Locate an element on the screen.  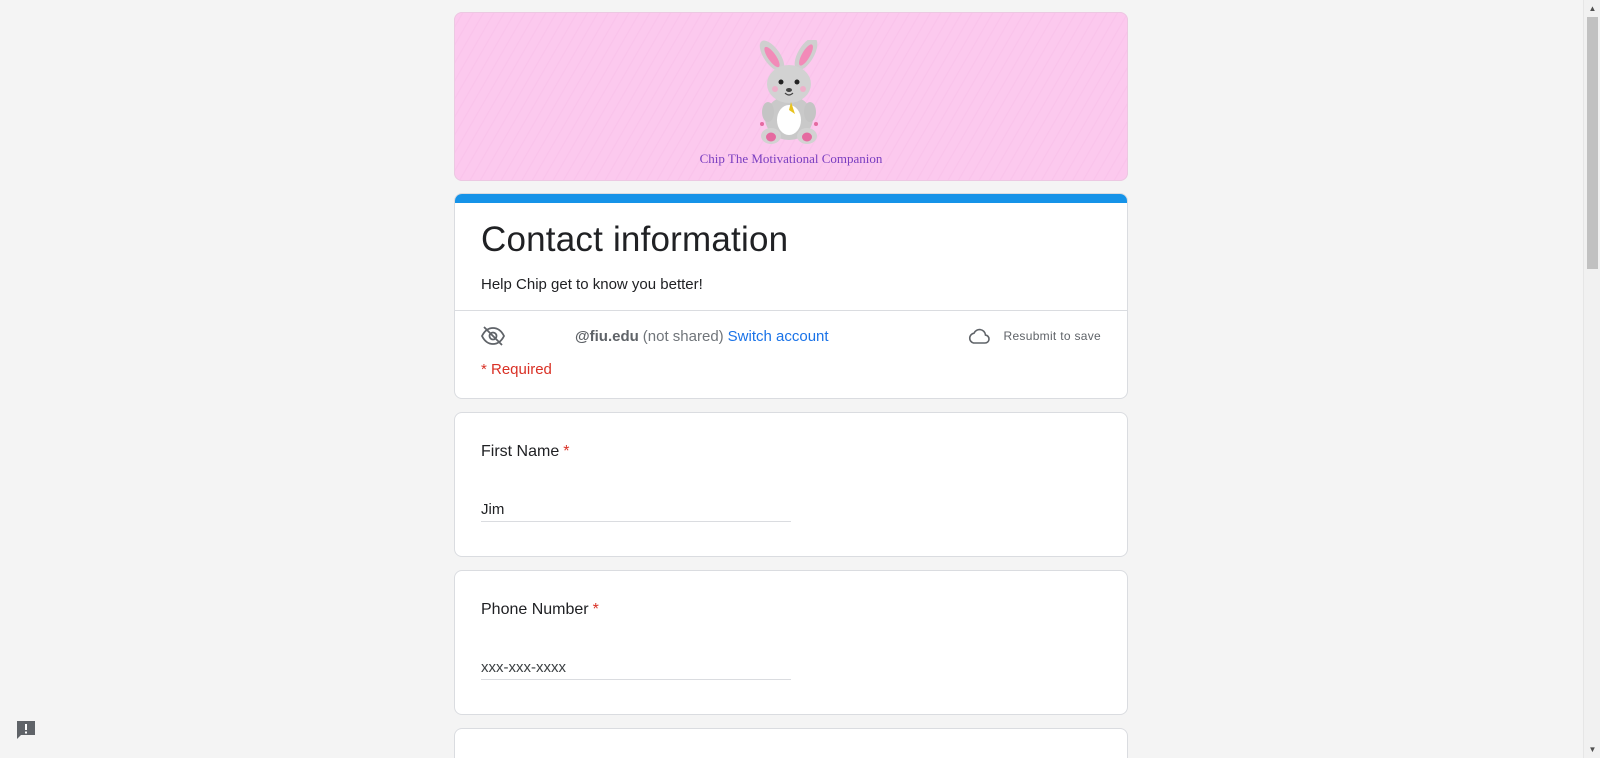
save-status: Resubmit to save is located at coordinates (1034, 336).